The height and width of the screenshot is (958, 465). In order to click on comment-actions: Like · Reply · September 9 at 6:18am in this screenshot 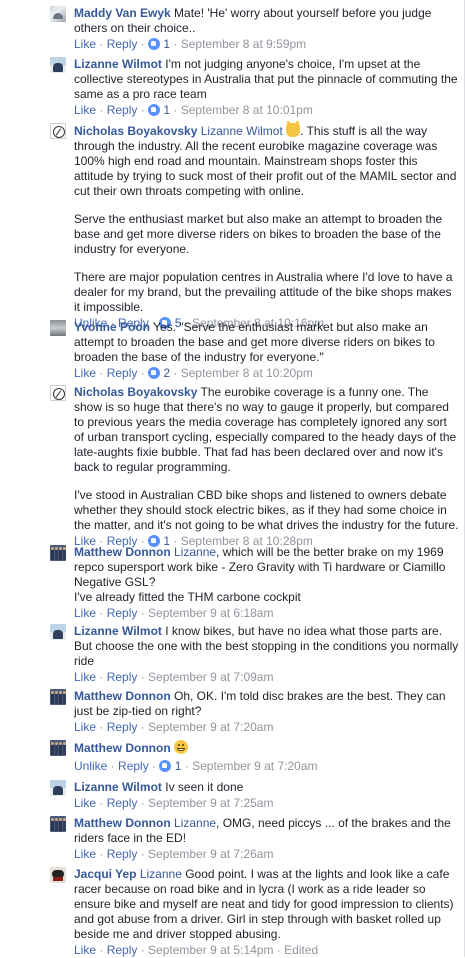, I will do `click(174, 613)`.